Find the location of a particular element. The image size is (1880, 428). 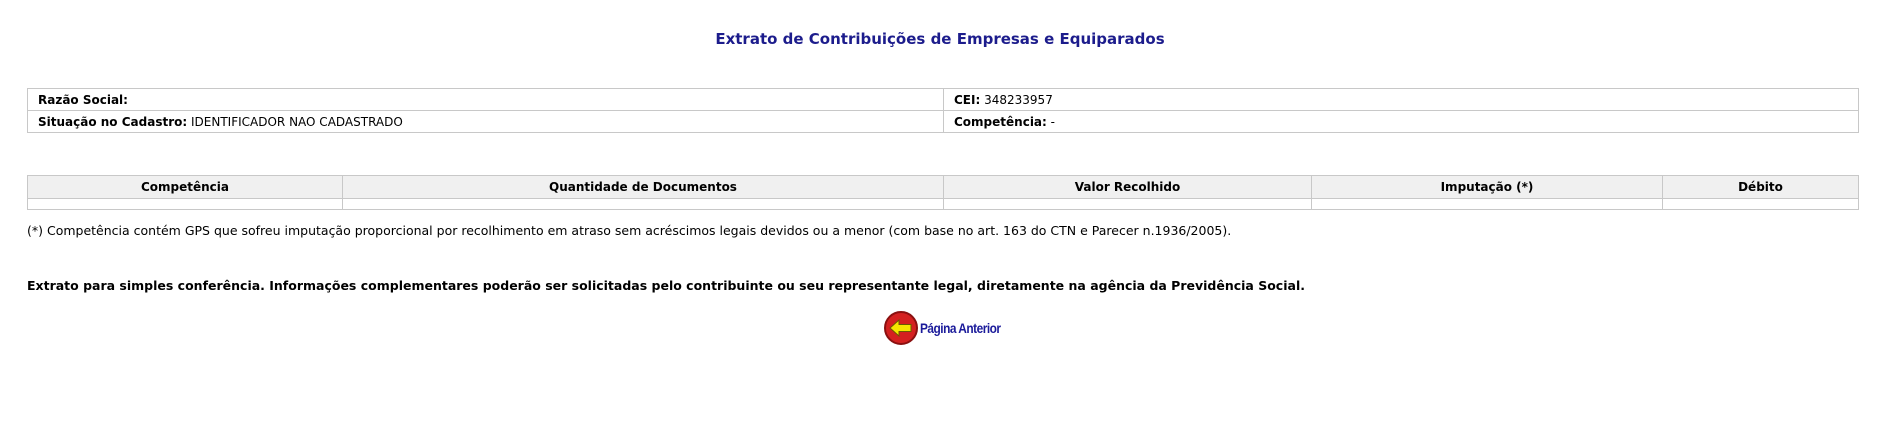

competencia-label: Competência: is located at coordinates (1000, 121).